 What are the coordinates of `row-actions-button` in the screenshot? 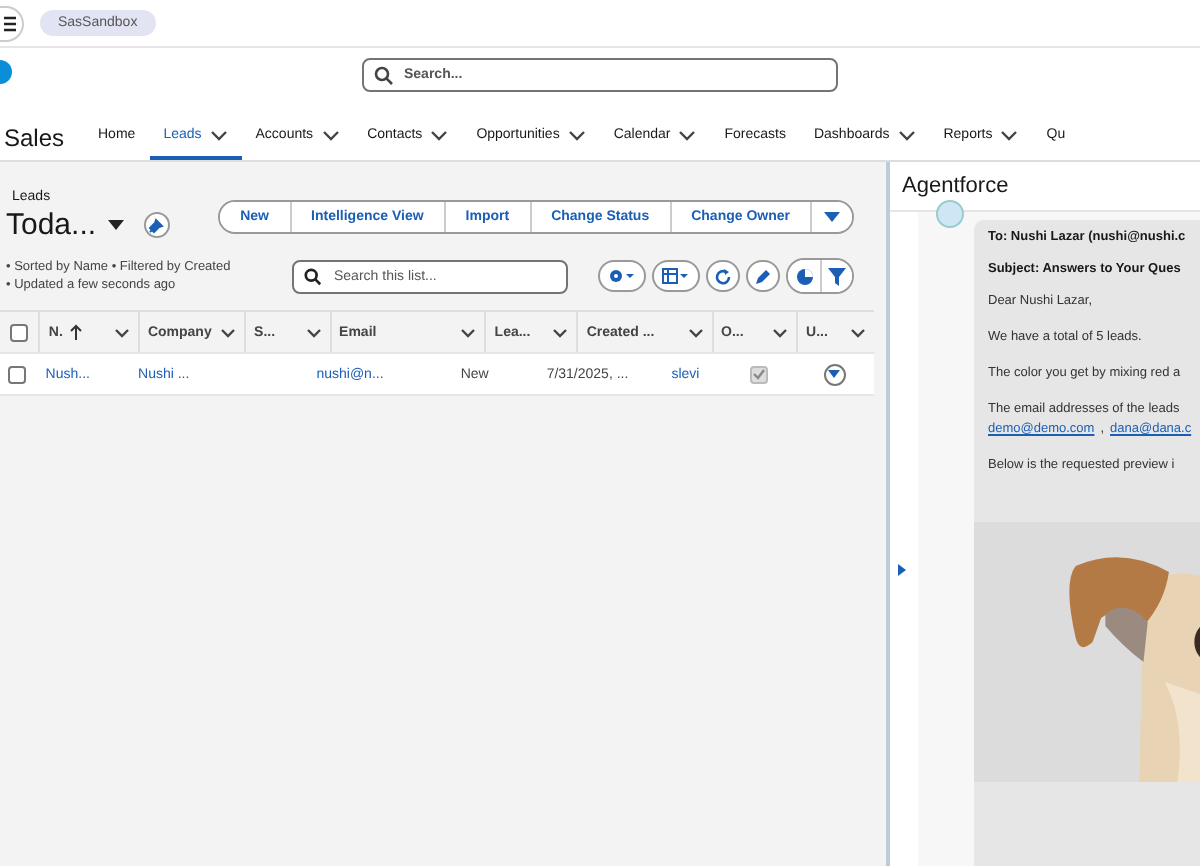 It's located at (834, 374).